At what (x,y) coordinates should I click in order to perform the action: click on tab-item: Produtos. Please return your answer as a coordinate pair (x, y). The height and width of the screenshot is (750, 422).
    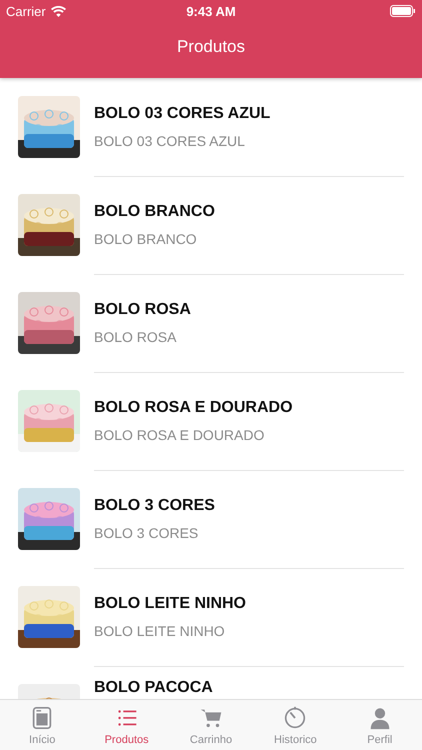
    Looking at the image, I should click on (126, 725).